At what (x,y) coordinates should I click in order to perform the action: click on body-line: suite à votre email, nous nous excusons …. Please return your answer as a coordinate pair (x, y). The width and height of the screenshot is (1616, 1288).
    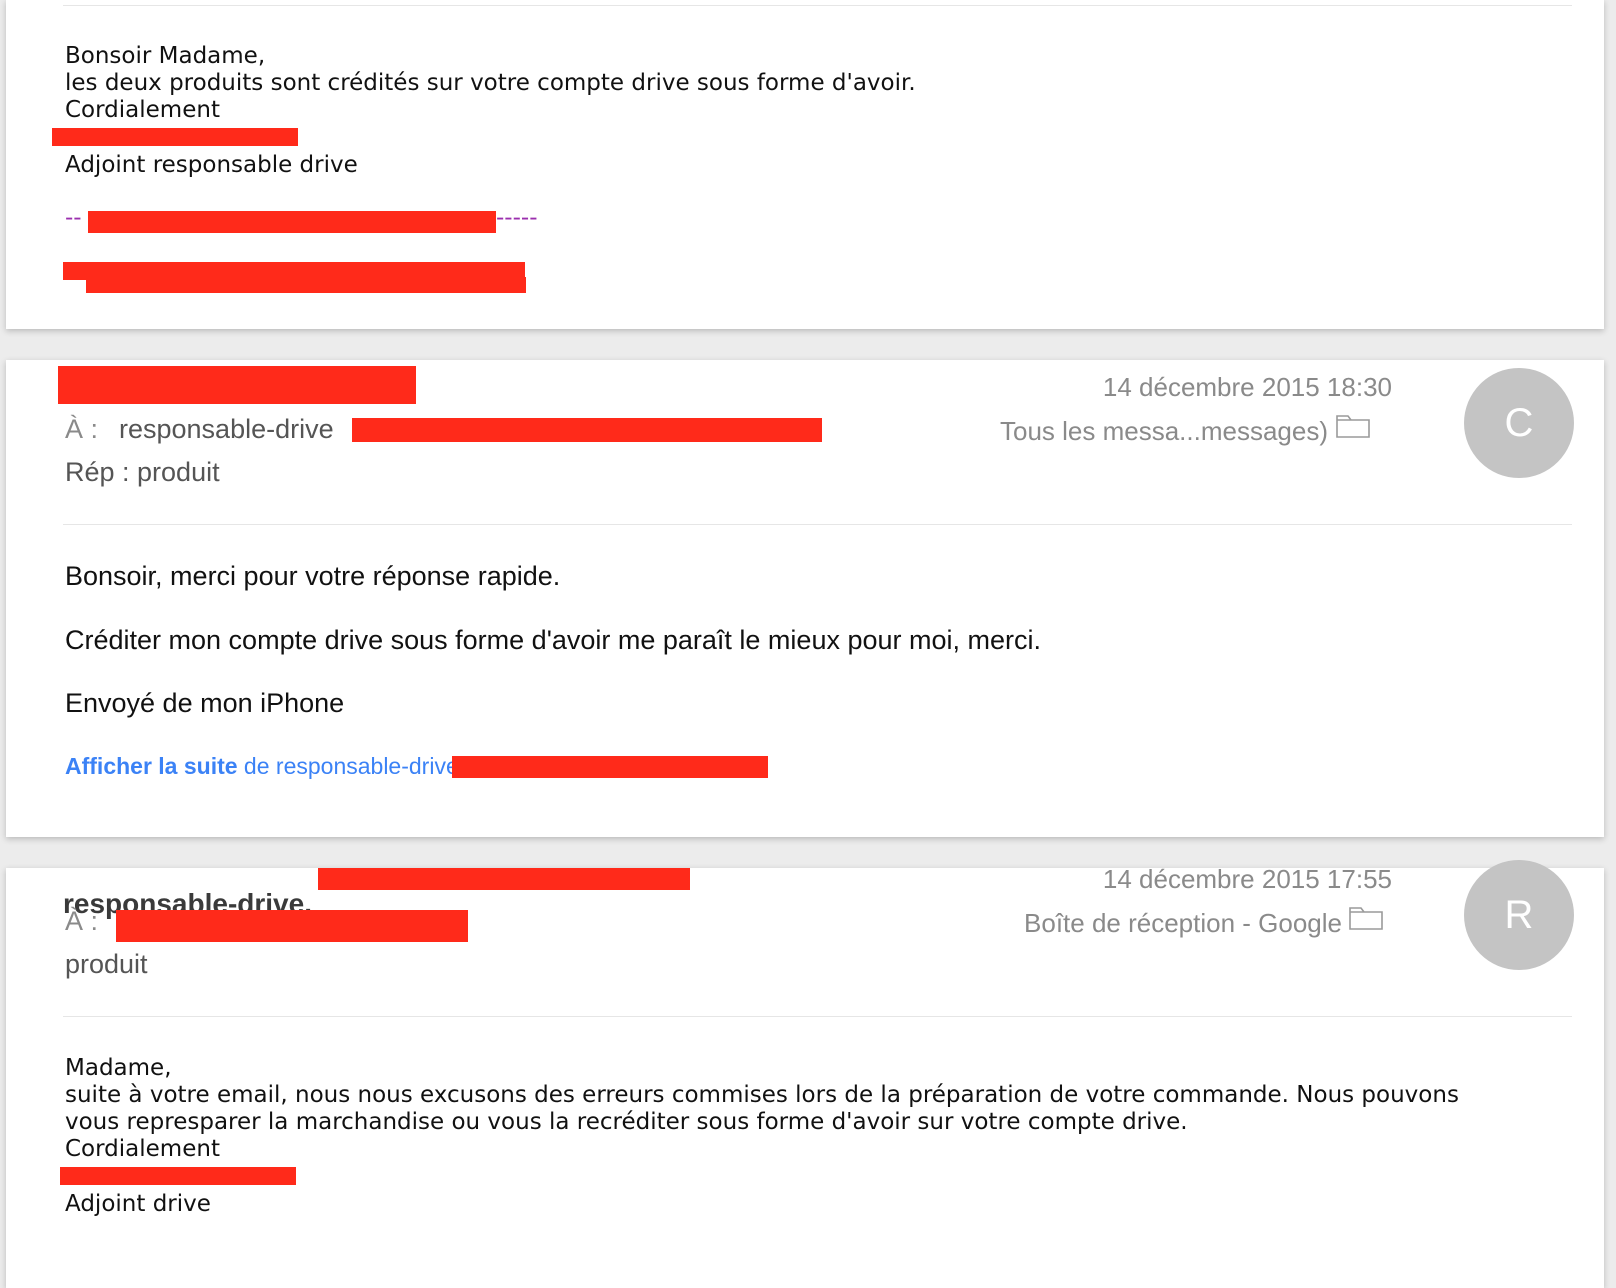
    Looking at the image, I should click on (762, 1095).